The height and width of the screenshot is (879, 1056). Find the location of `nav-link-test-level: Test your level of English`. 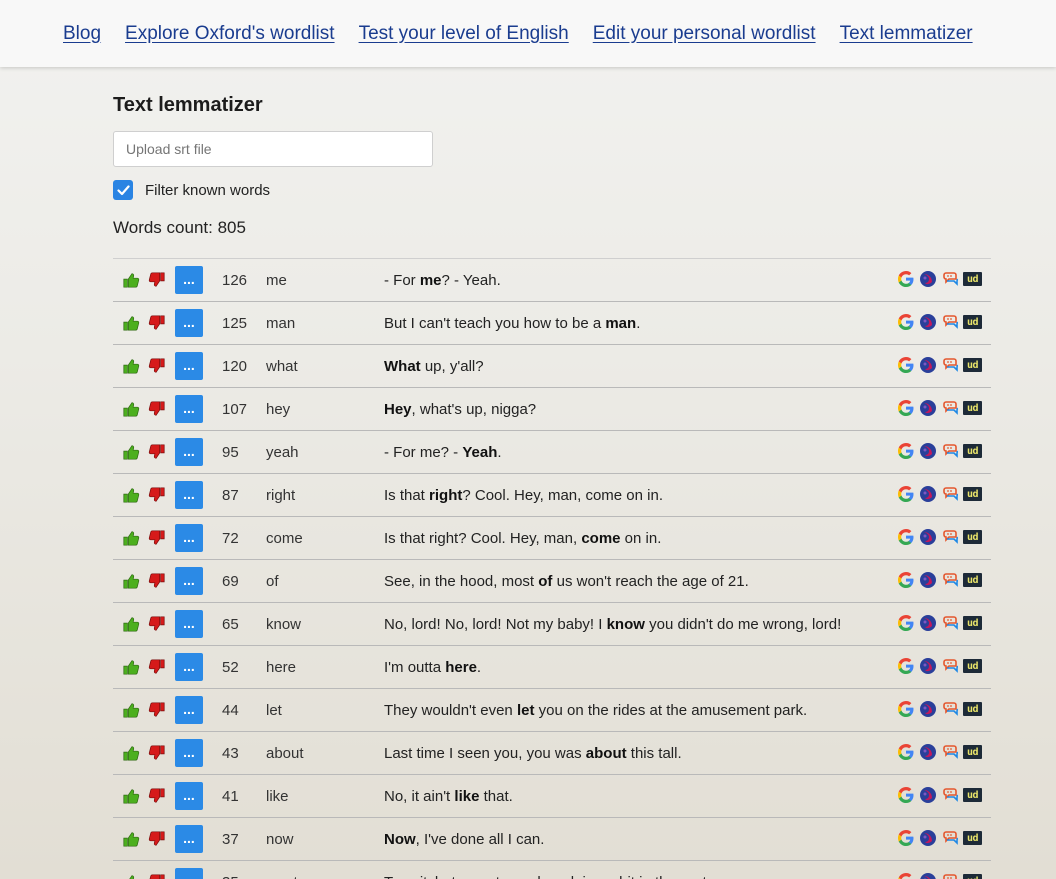

nav-link-test-level: Test your level of English is located at coordinates (464, 34).